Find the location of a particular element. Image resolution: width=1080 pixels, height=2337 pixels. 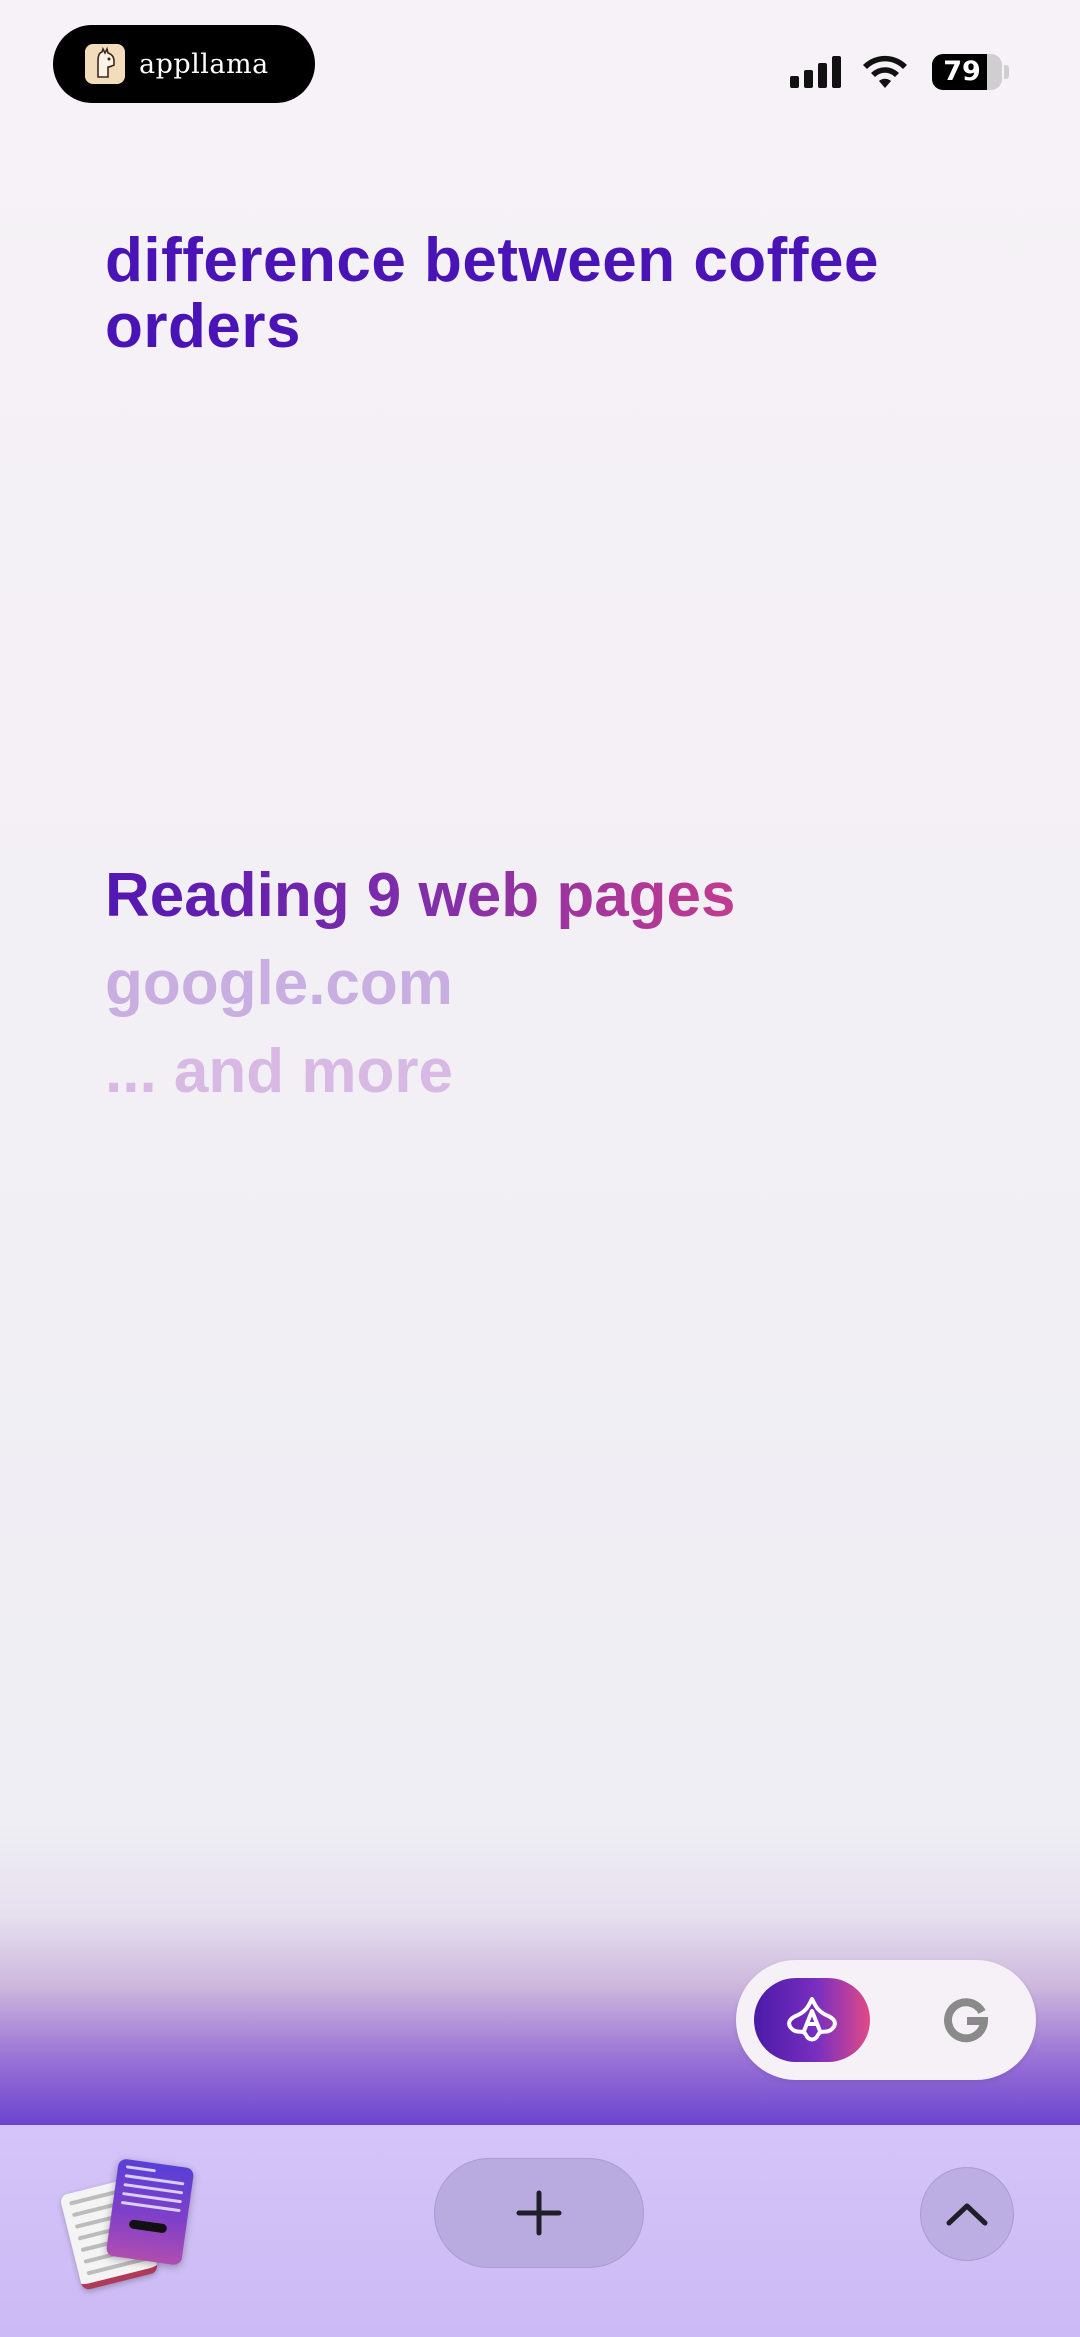

tab-thumbnail is located at coordinates (150, 2212).